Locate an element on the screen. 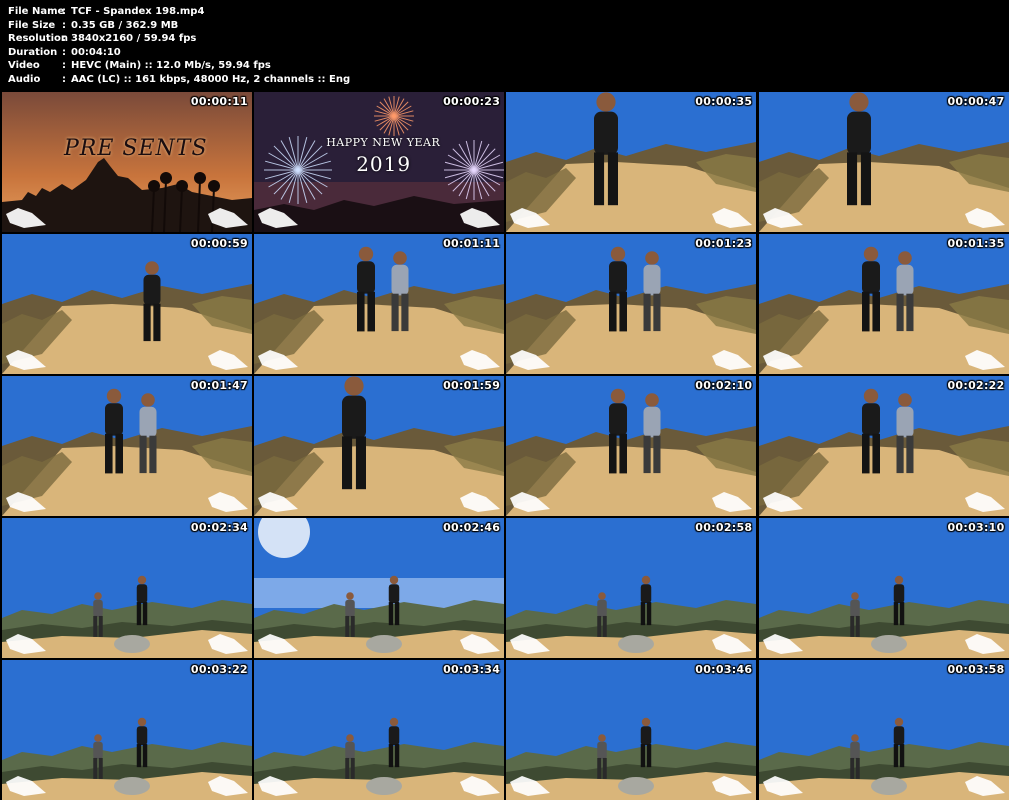 The height and width of the screenshot is (800, 1009). thumbnail-timestamp: 00:01:11 is located at coordinates (472, 243).